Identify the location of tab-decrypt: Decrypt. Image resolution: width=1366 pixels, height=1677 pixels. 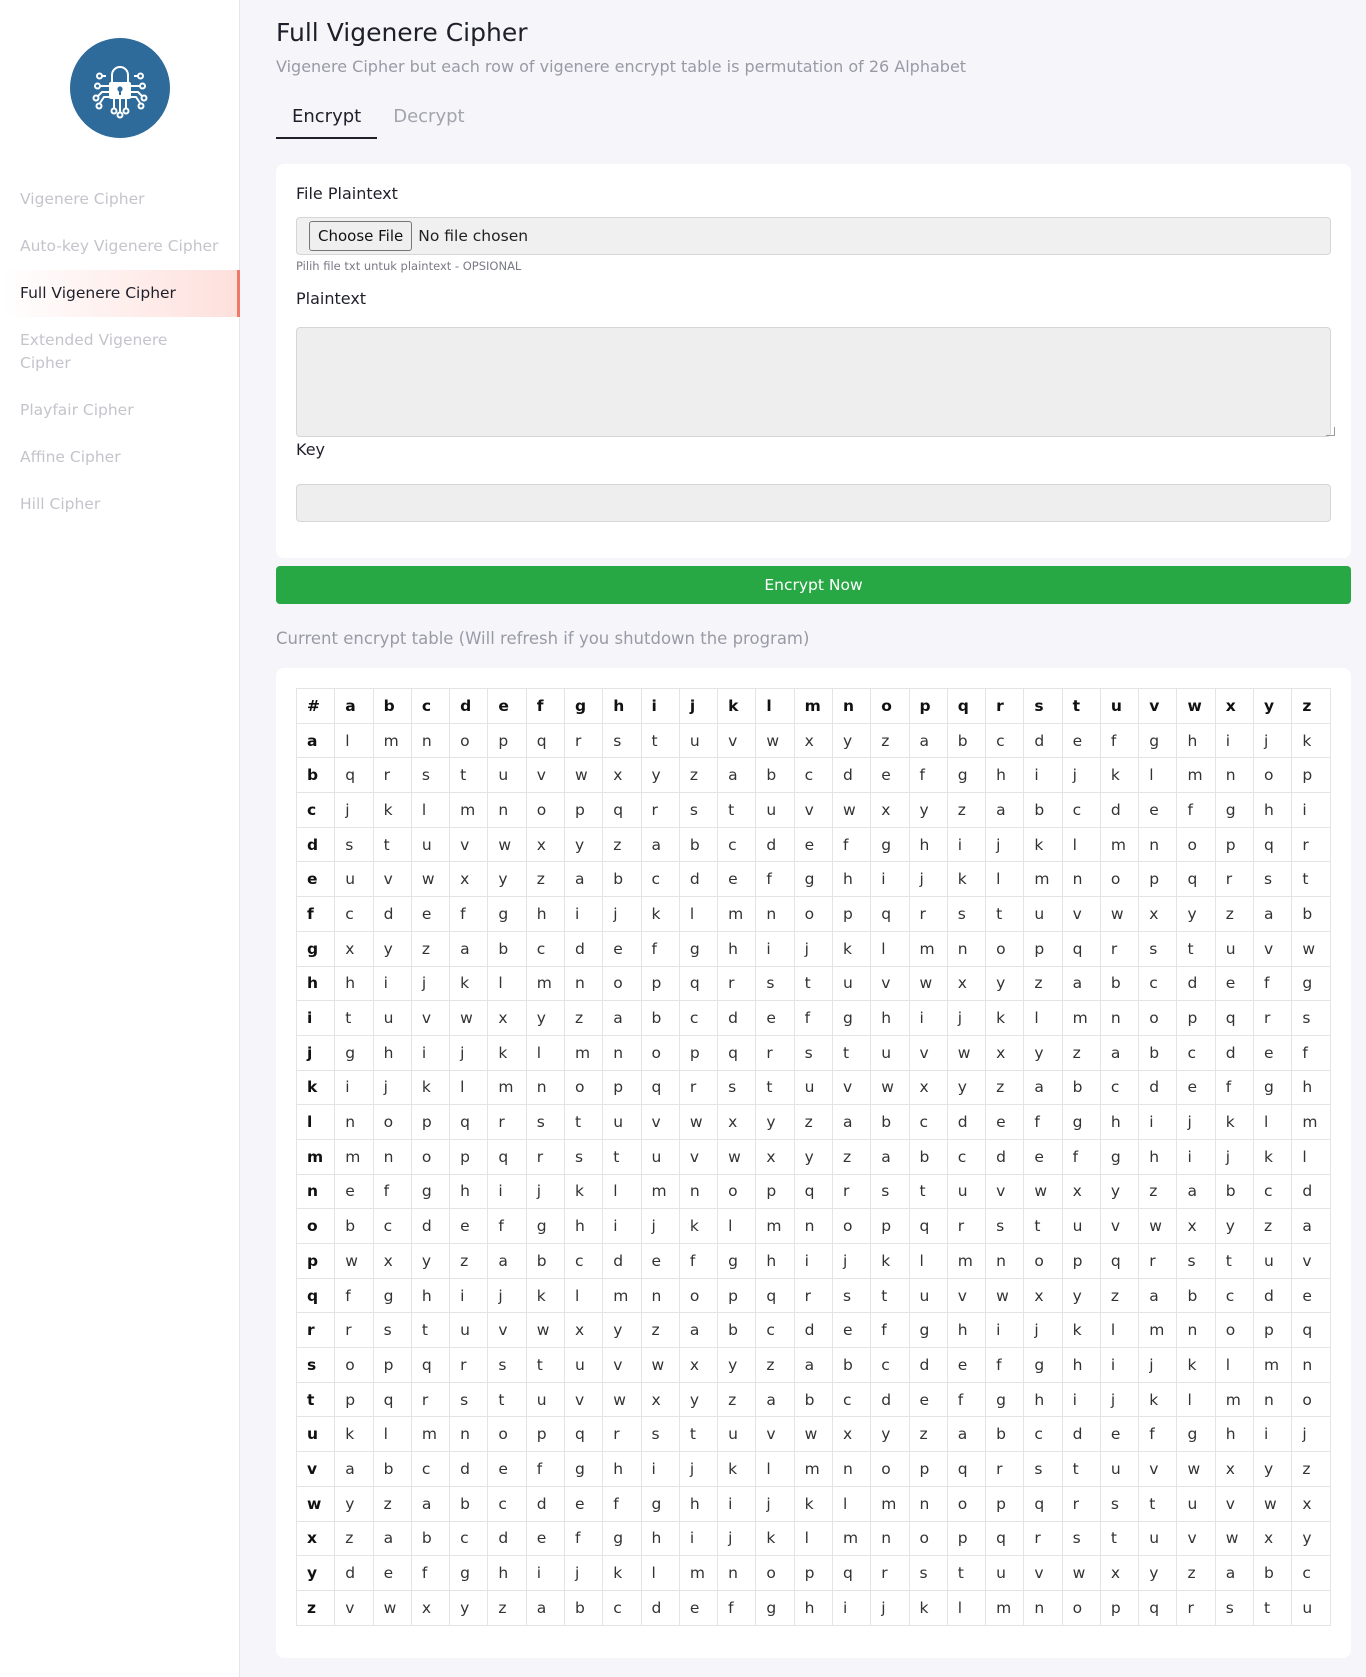
(428, 118).